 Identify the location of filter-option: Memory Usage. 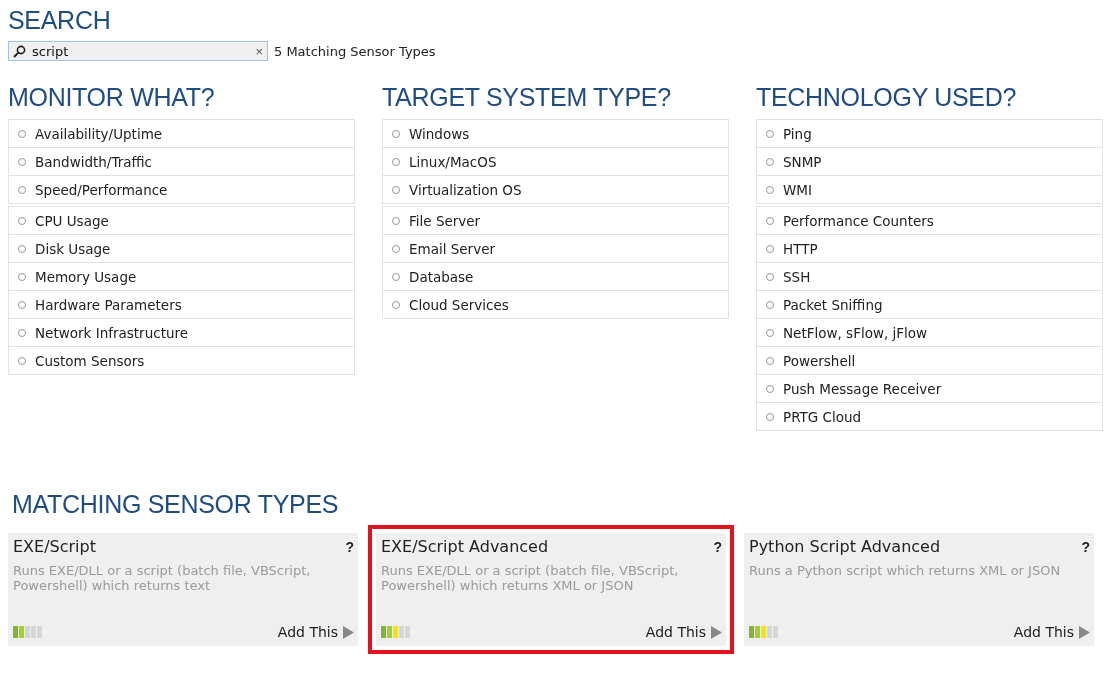
(86, 276).